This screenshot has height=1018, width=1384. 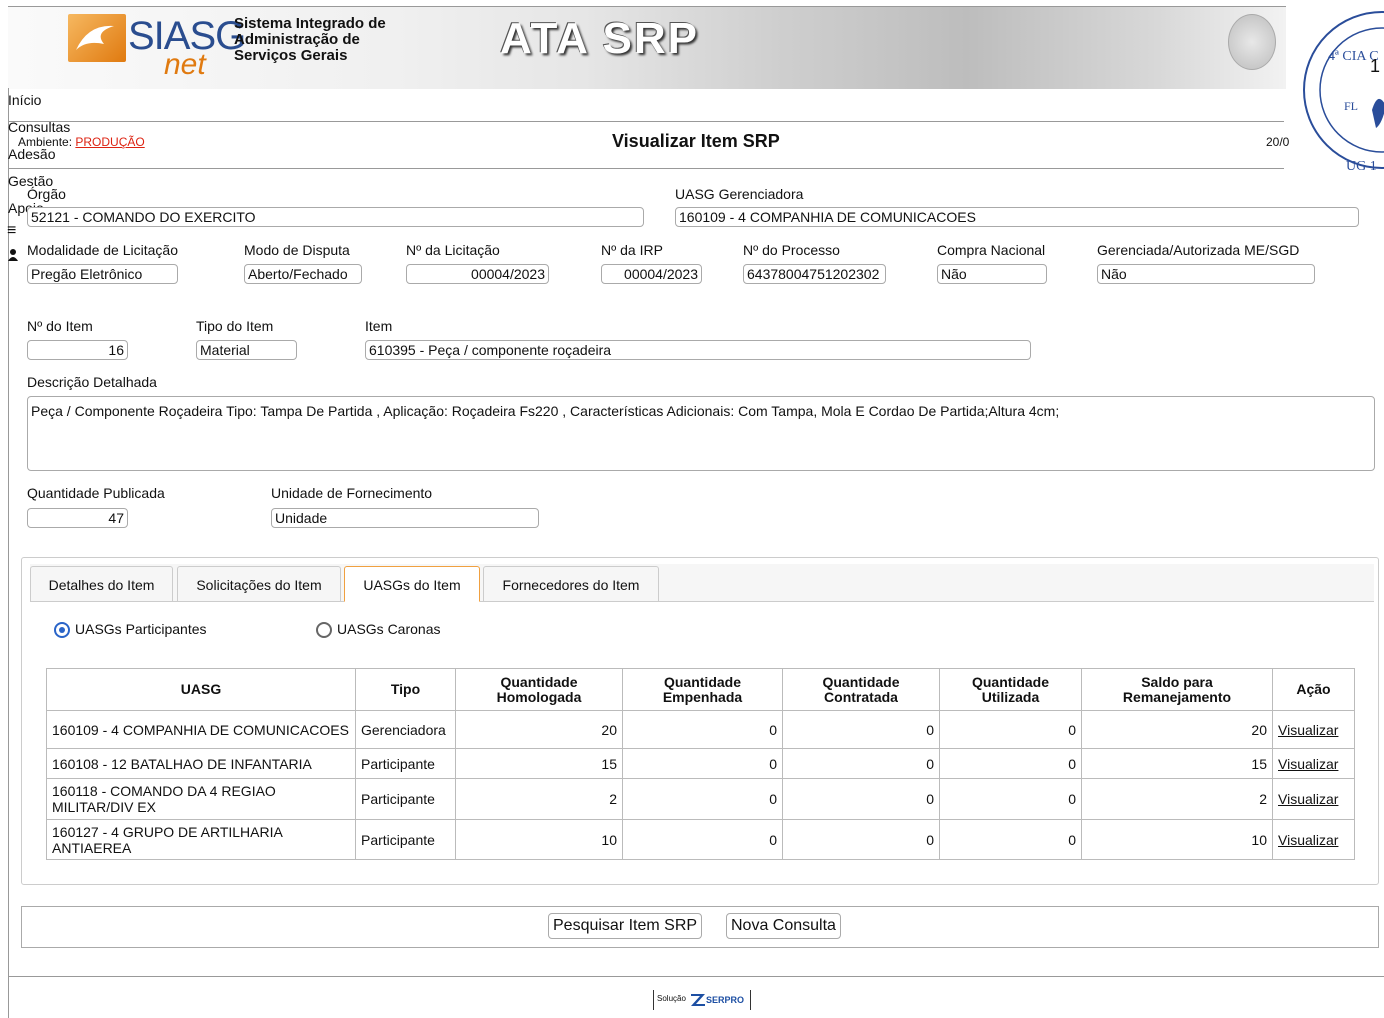 I want to click on licitacao-label: Nº da Licitação, so click(x=453, y=250).